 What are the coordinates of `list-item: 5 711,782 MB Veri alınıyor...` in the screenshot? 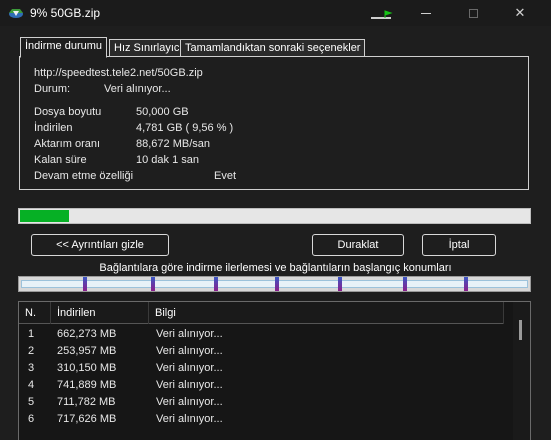 It's located at (261, 402).